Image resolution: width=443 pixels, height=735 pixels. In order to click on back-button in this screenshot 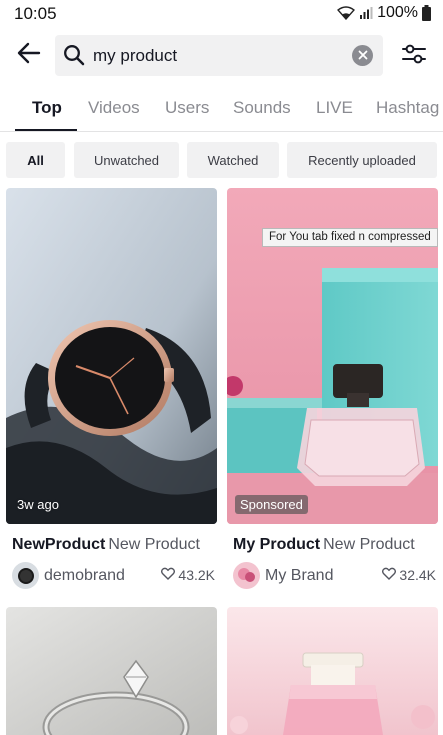, I will do `click(29, 55)`.